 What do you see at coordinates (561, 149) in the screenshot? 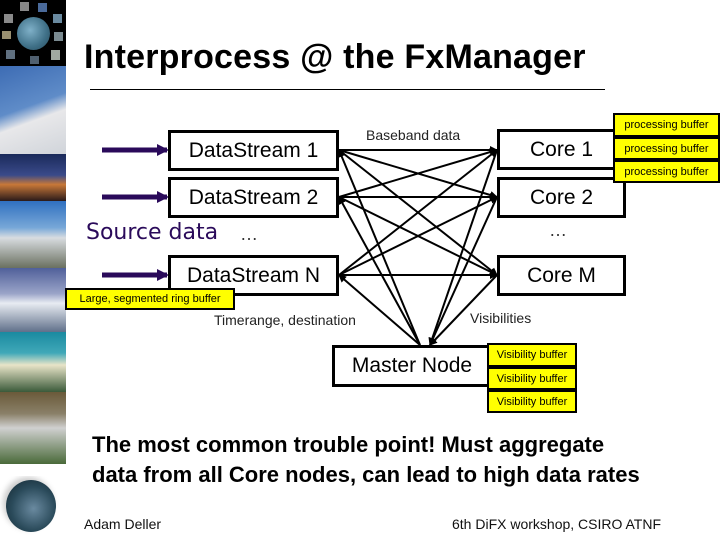
I see `core-1-box: Core 1` at bounding box center [561, 149].